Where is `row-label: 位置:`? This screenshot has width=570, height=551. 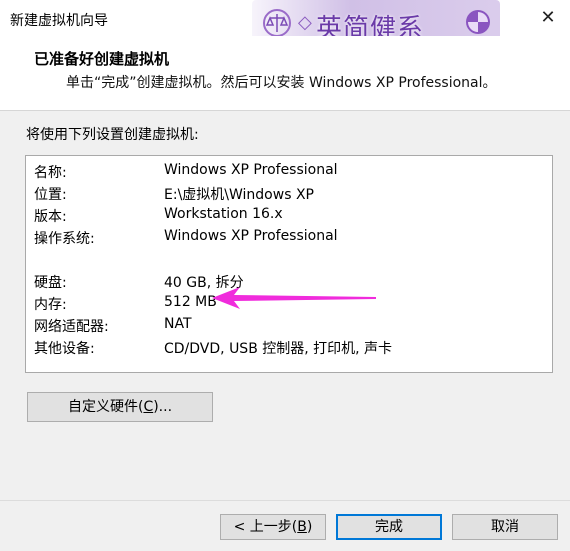 row-label: 位置: is located at coordinates (50, 195).